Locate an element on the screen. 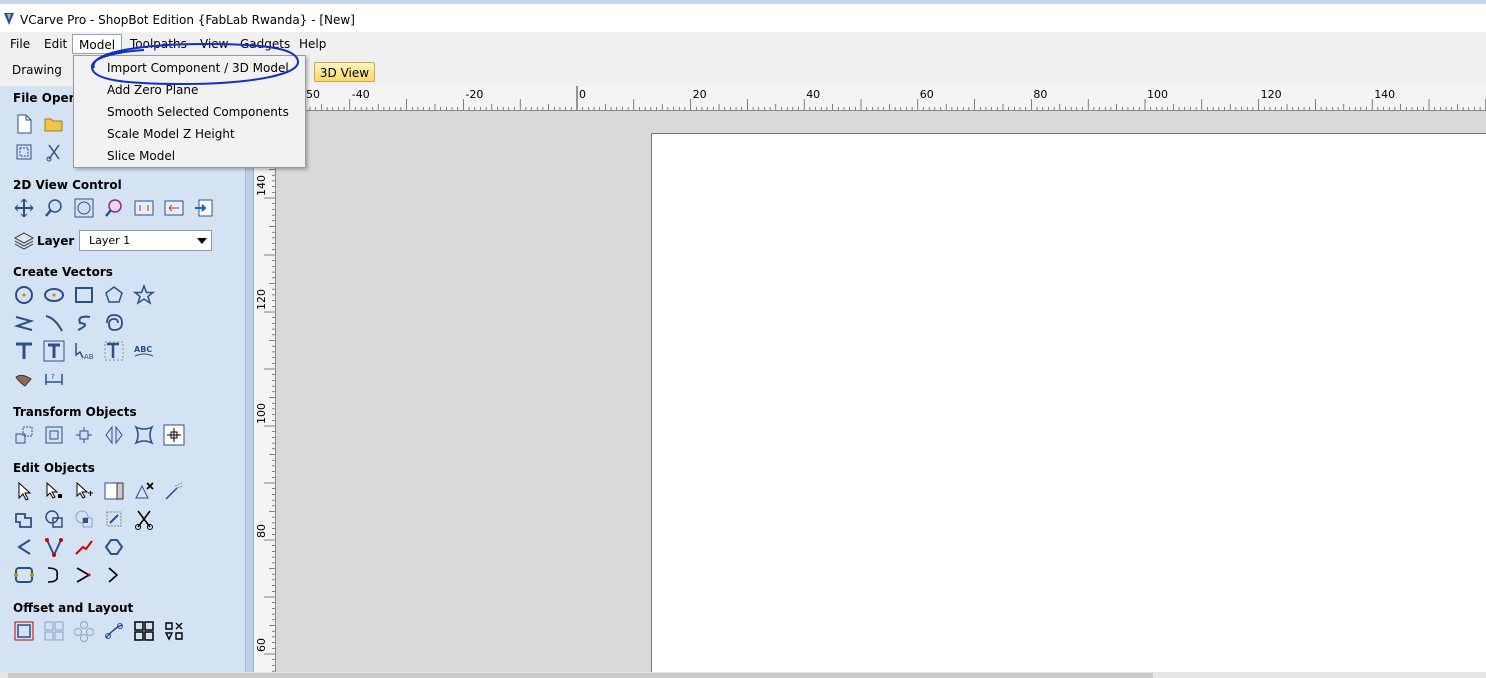 This screenshot has height=678, width=1486. tab-3d-view: 3D View is located at coordinates (344, 72).